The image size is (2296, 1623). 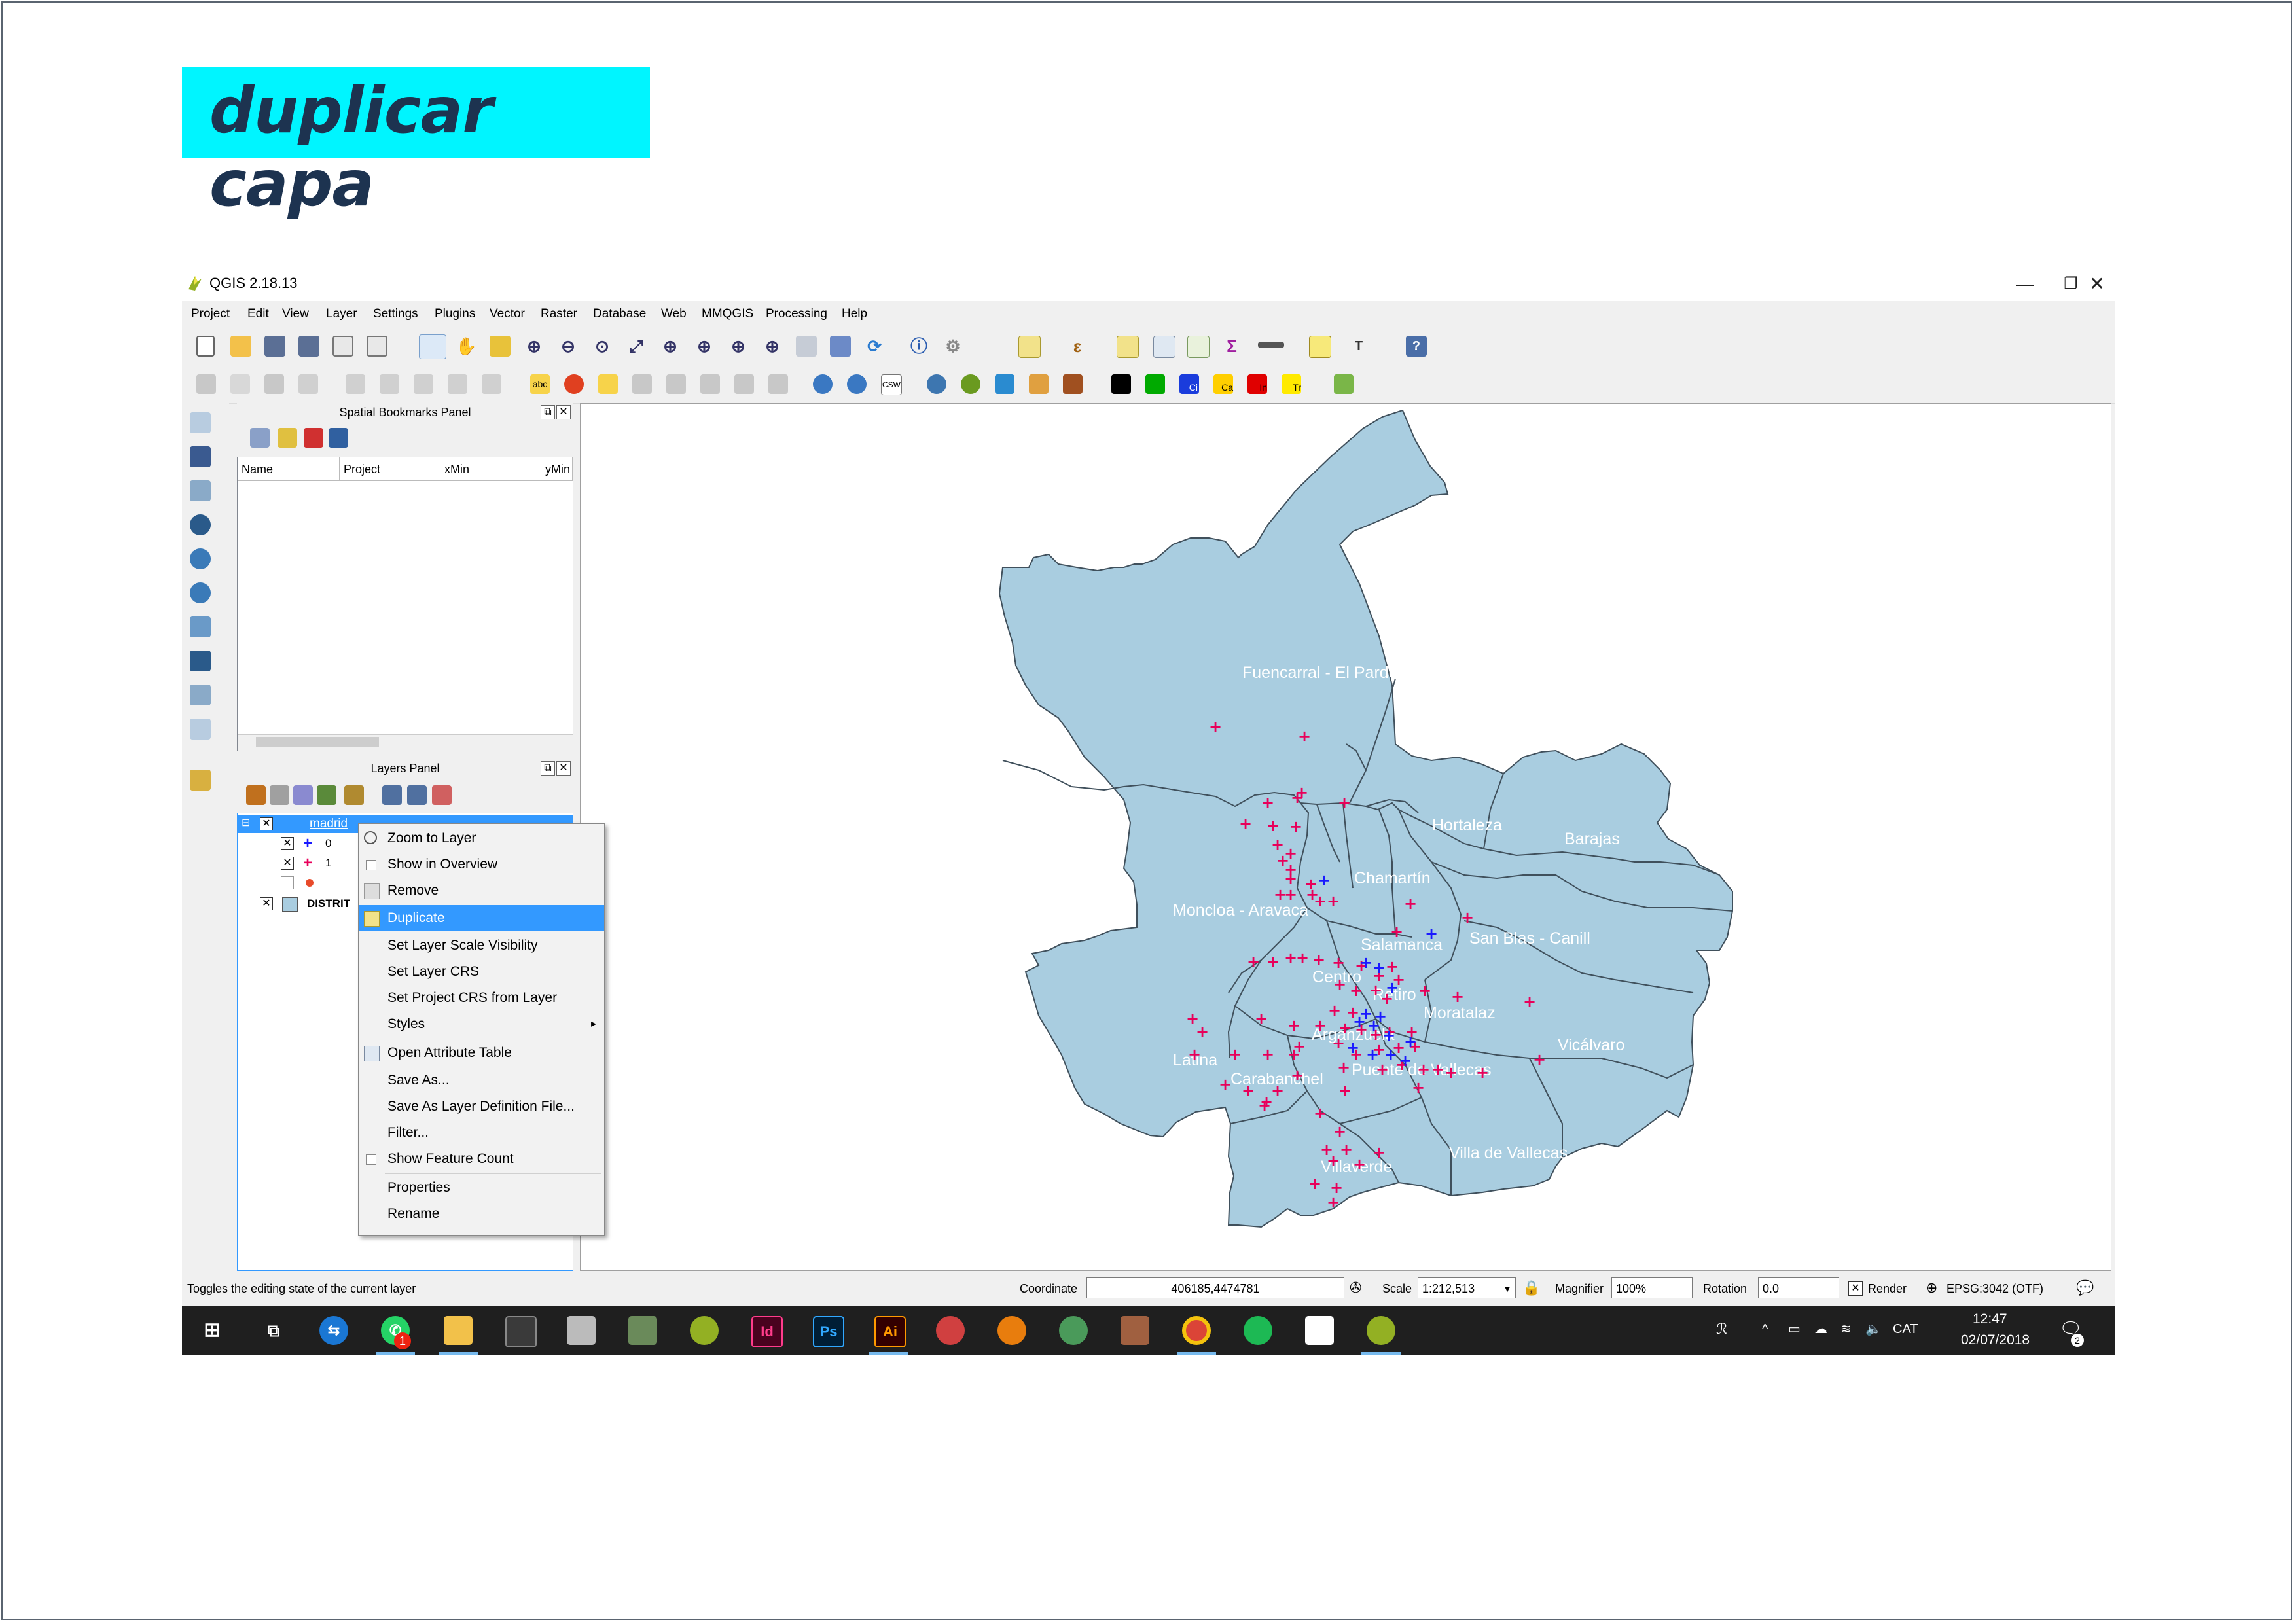 I want to click on show-hidden-icons-chevron-up-icon: ^, so click(x=1765, y=1329).